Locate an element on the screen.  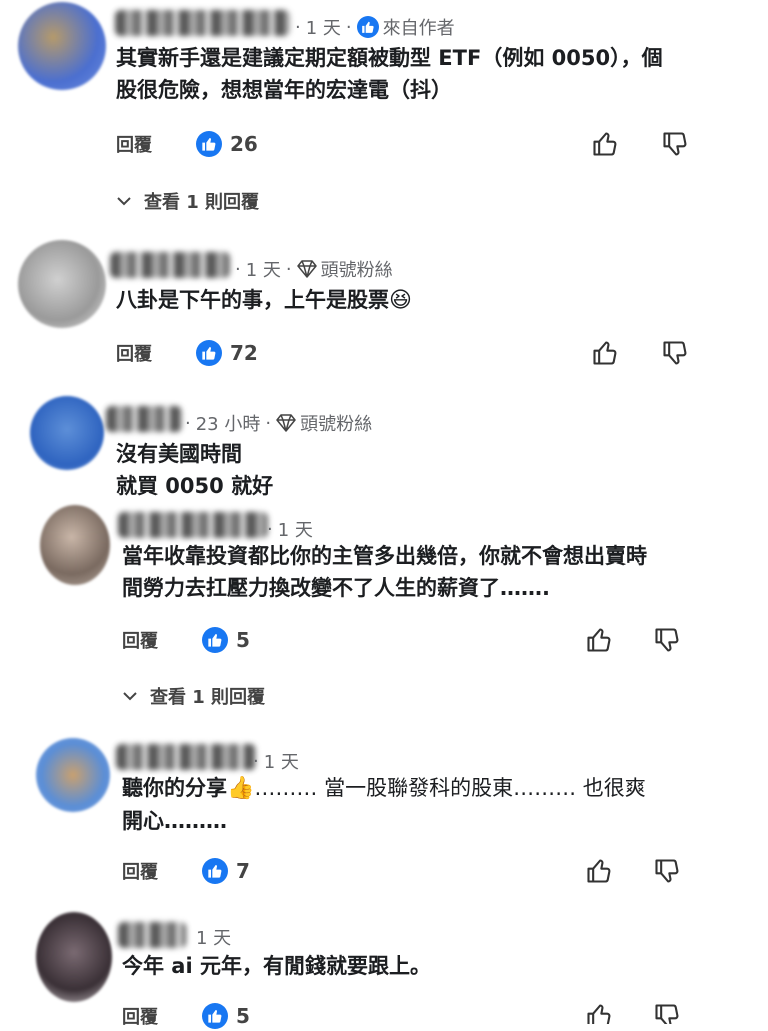
comment-meta: · 1 天 · 來自作者 is located at coordinates (372, 27).